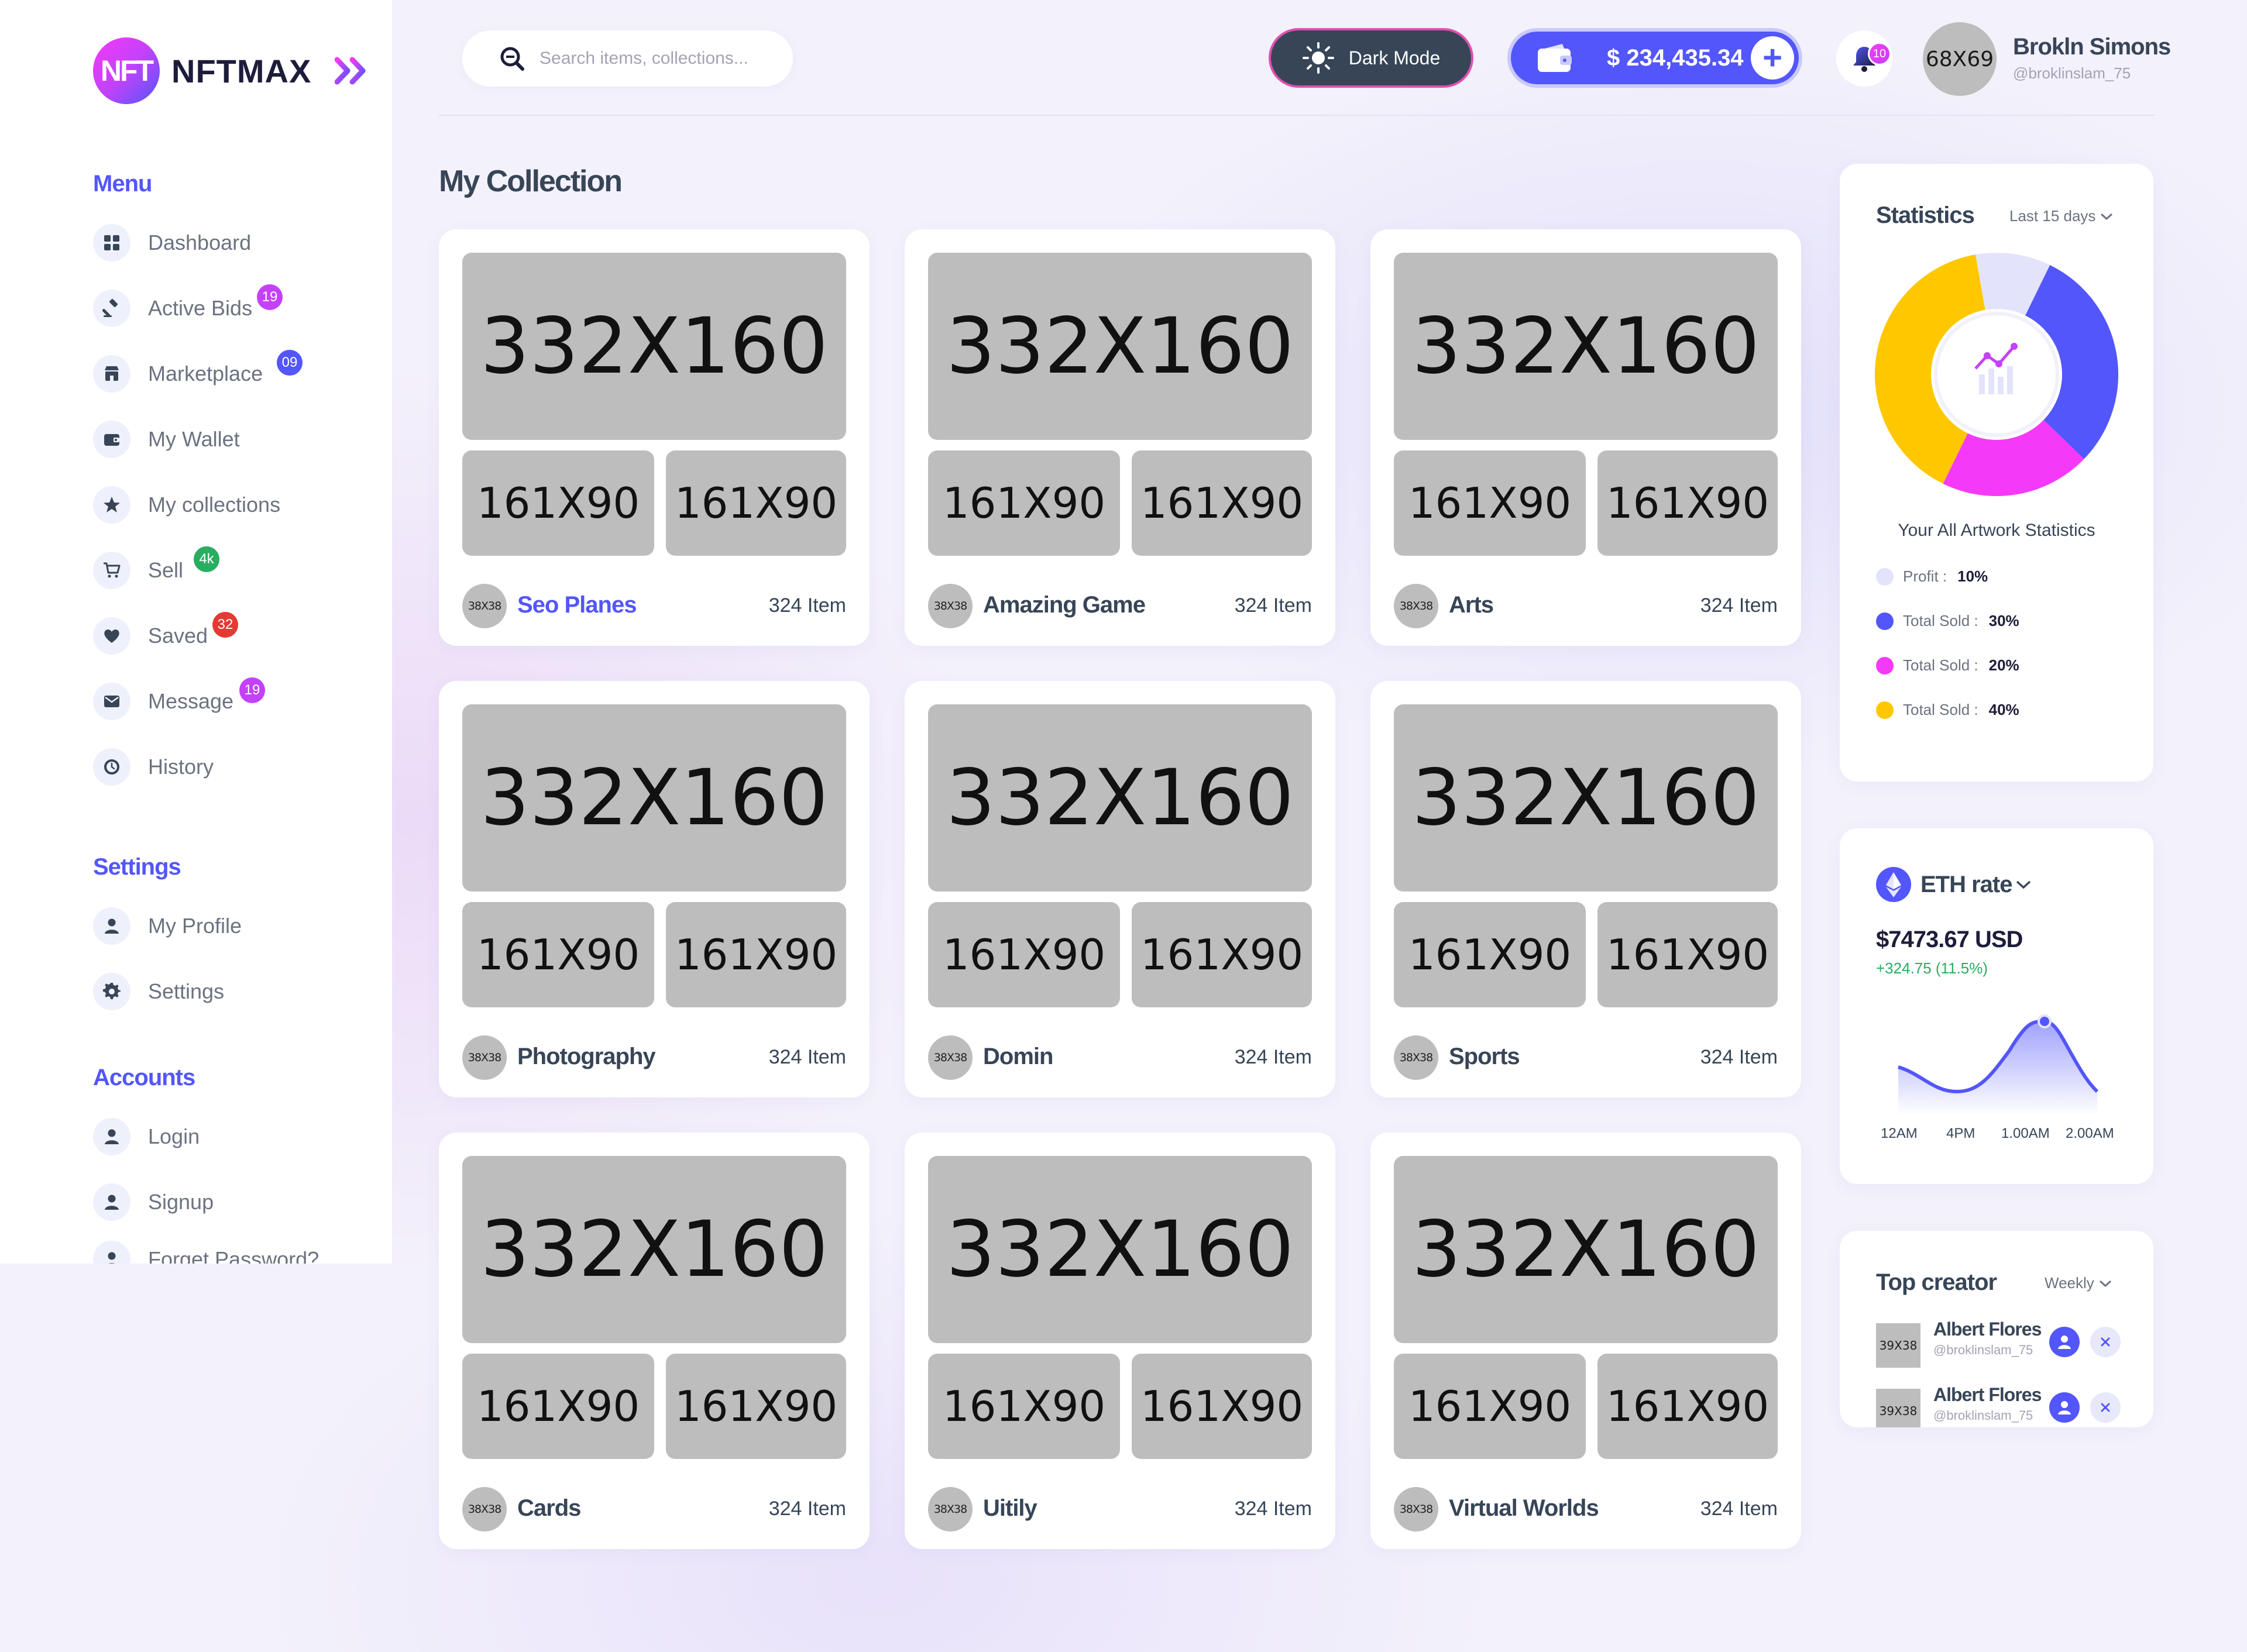 The width and height of the screenshot is (2247, 1652). Describe the element at coordinates (2092, 47) in the screenshot. I see `user-name: Brokln Simons` at that location.